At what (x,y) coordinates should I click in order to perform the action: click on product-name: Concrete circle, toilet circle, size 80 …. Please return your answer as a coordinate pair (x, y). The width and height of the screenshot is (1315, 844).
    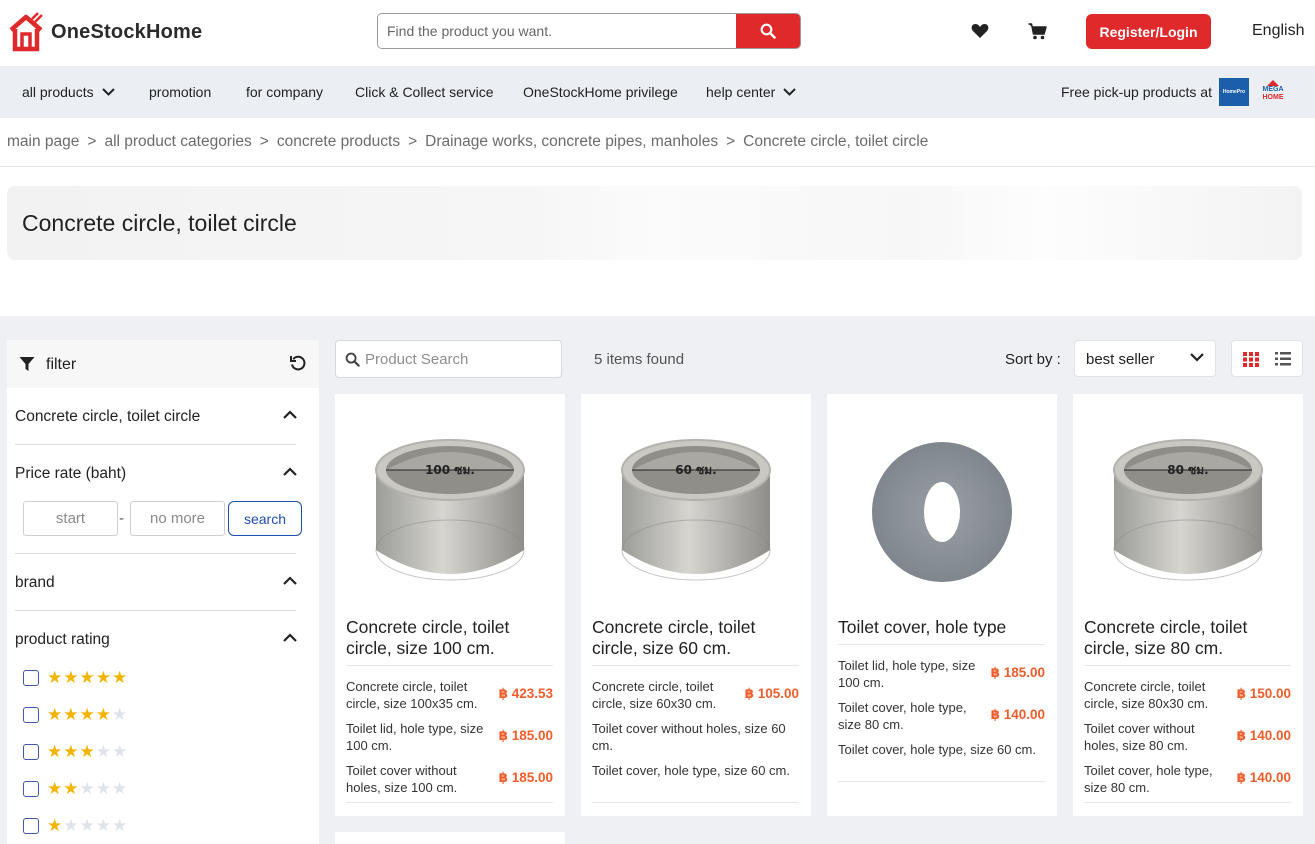
    Looking at the image, I should click on (1189, 638).